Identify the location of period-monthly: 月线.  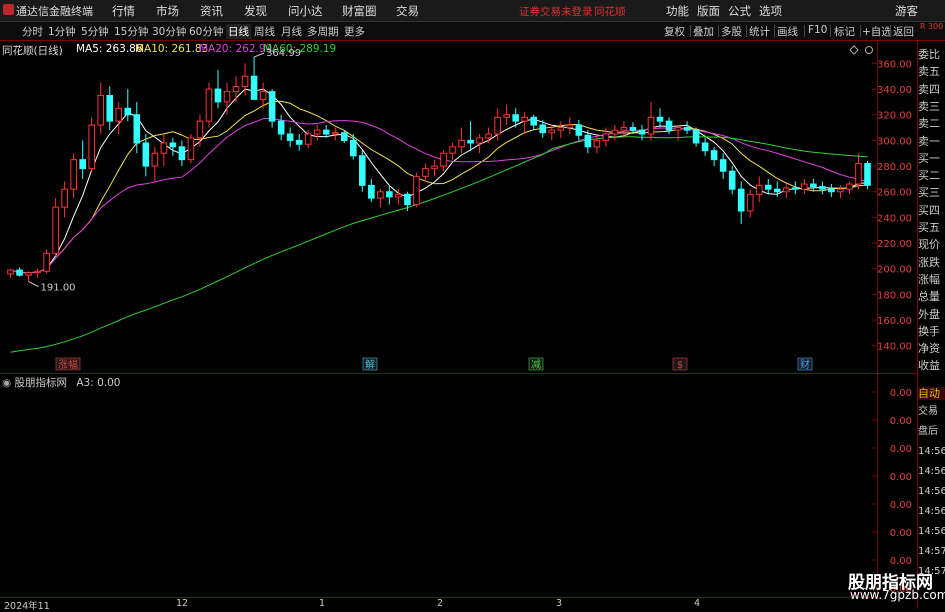
(291, 31).